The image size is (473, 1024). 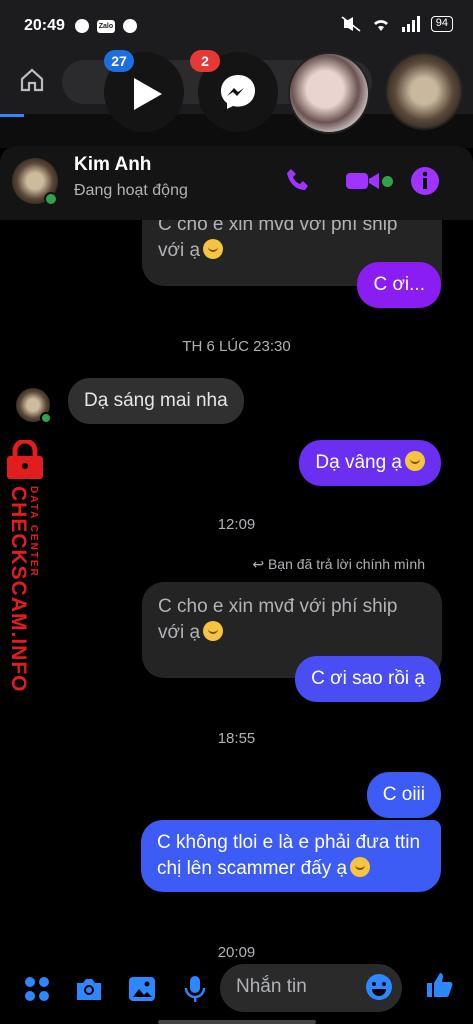 I want to click on notification-icons: Zalo, so click(x=105, y=26).